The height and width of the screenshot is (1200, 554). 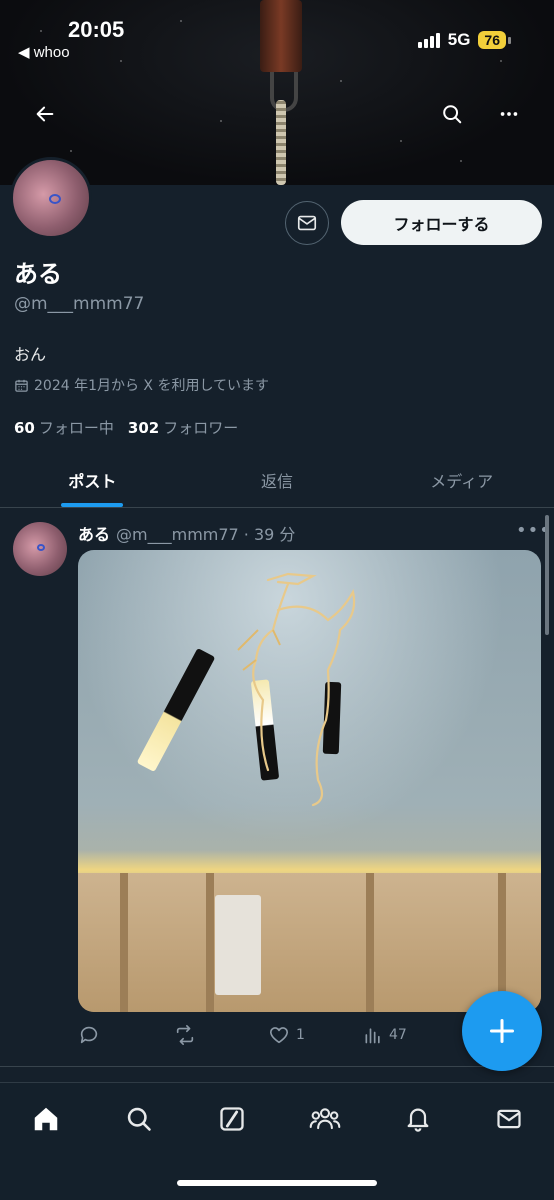 What do you see at coordinates (300, 1035) in the screenshot?
I see `like-count: 1` at bounding box center [300, 1035].